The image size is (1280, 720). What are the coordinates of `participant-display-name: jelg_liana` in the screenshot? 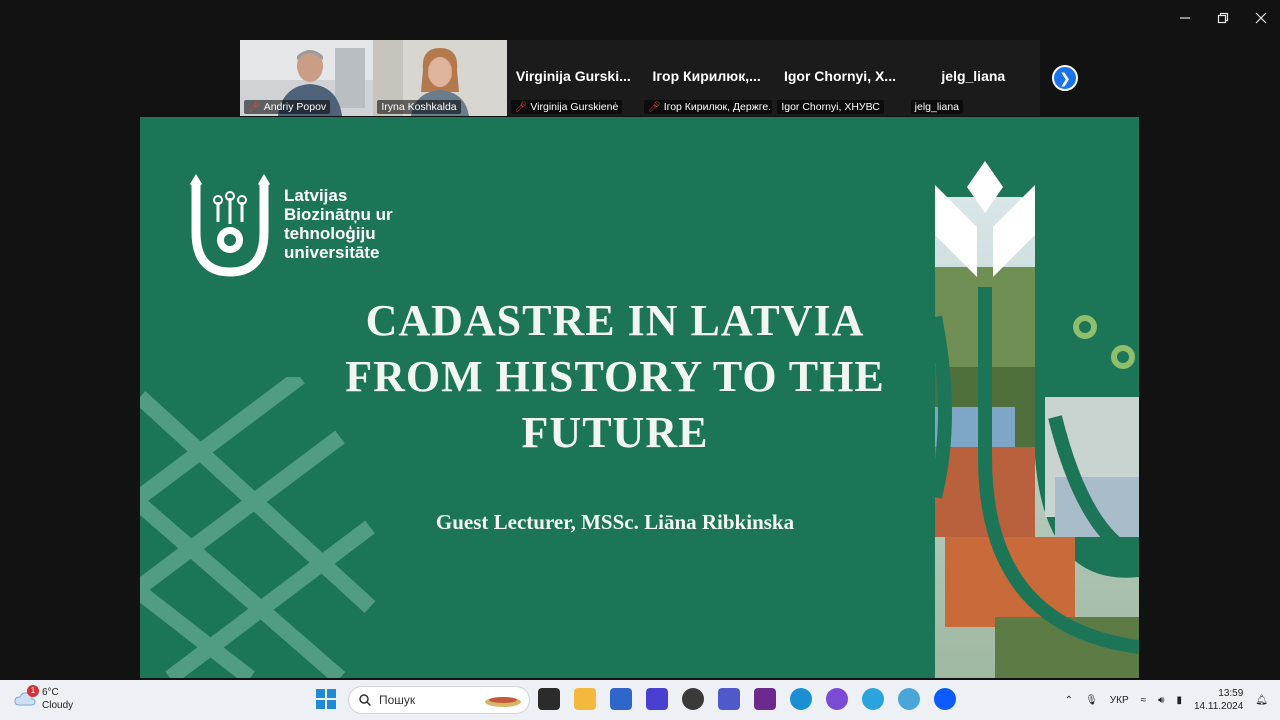 It's located at (973, 76).